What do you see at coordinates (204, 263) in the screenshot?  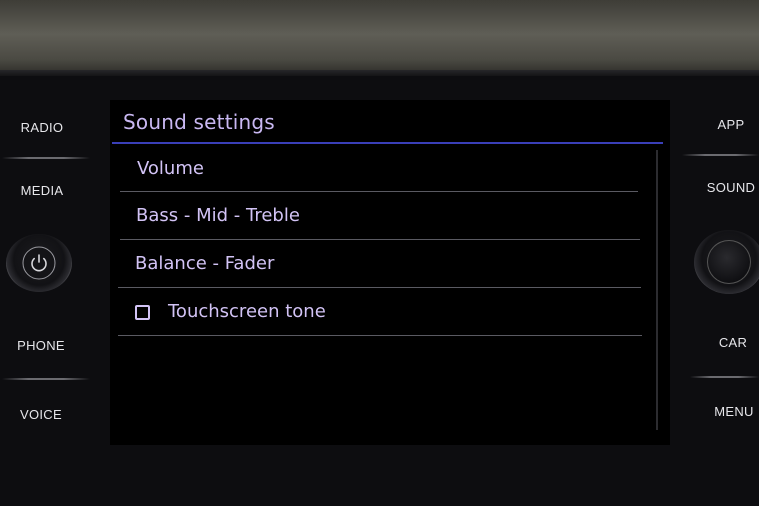 I see `menu-item-balance-fader: Balance - Fader` at bounding box center [204, 263].